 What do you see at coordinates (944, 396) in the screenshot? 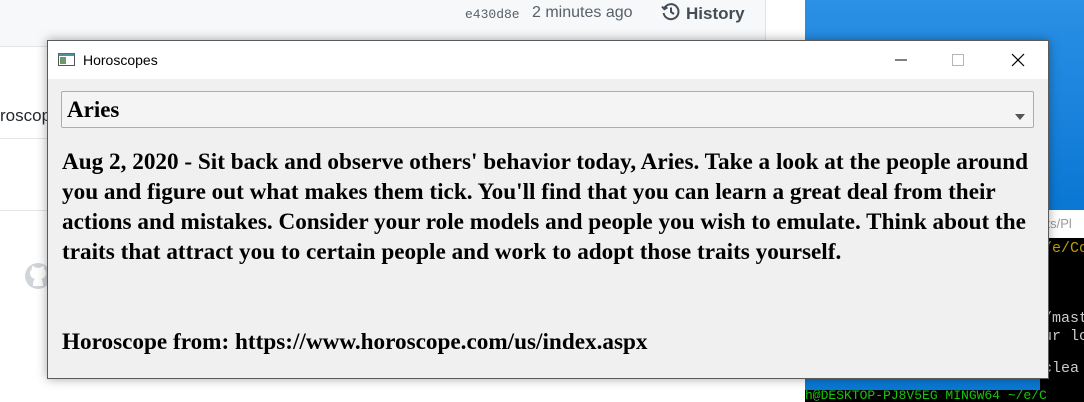
I see `terminal-prompt: h@DESKTOP-PJ8V5EG MINGW64 ~/e/C` at bounding box center [944, 396].